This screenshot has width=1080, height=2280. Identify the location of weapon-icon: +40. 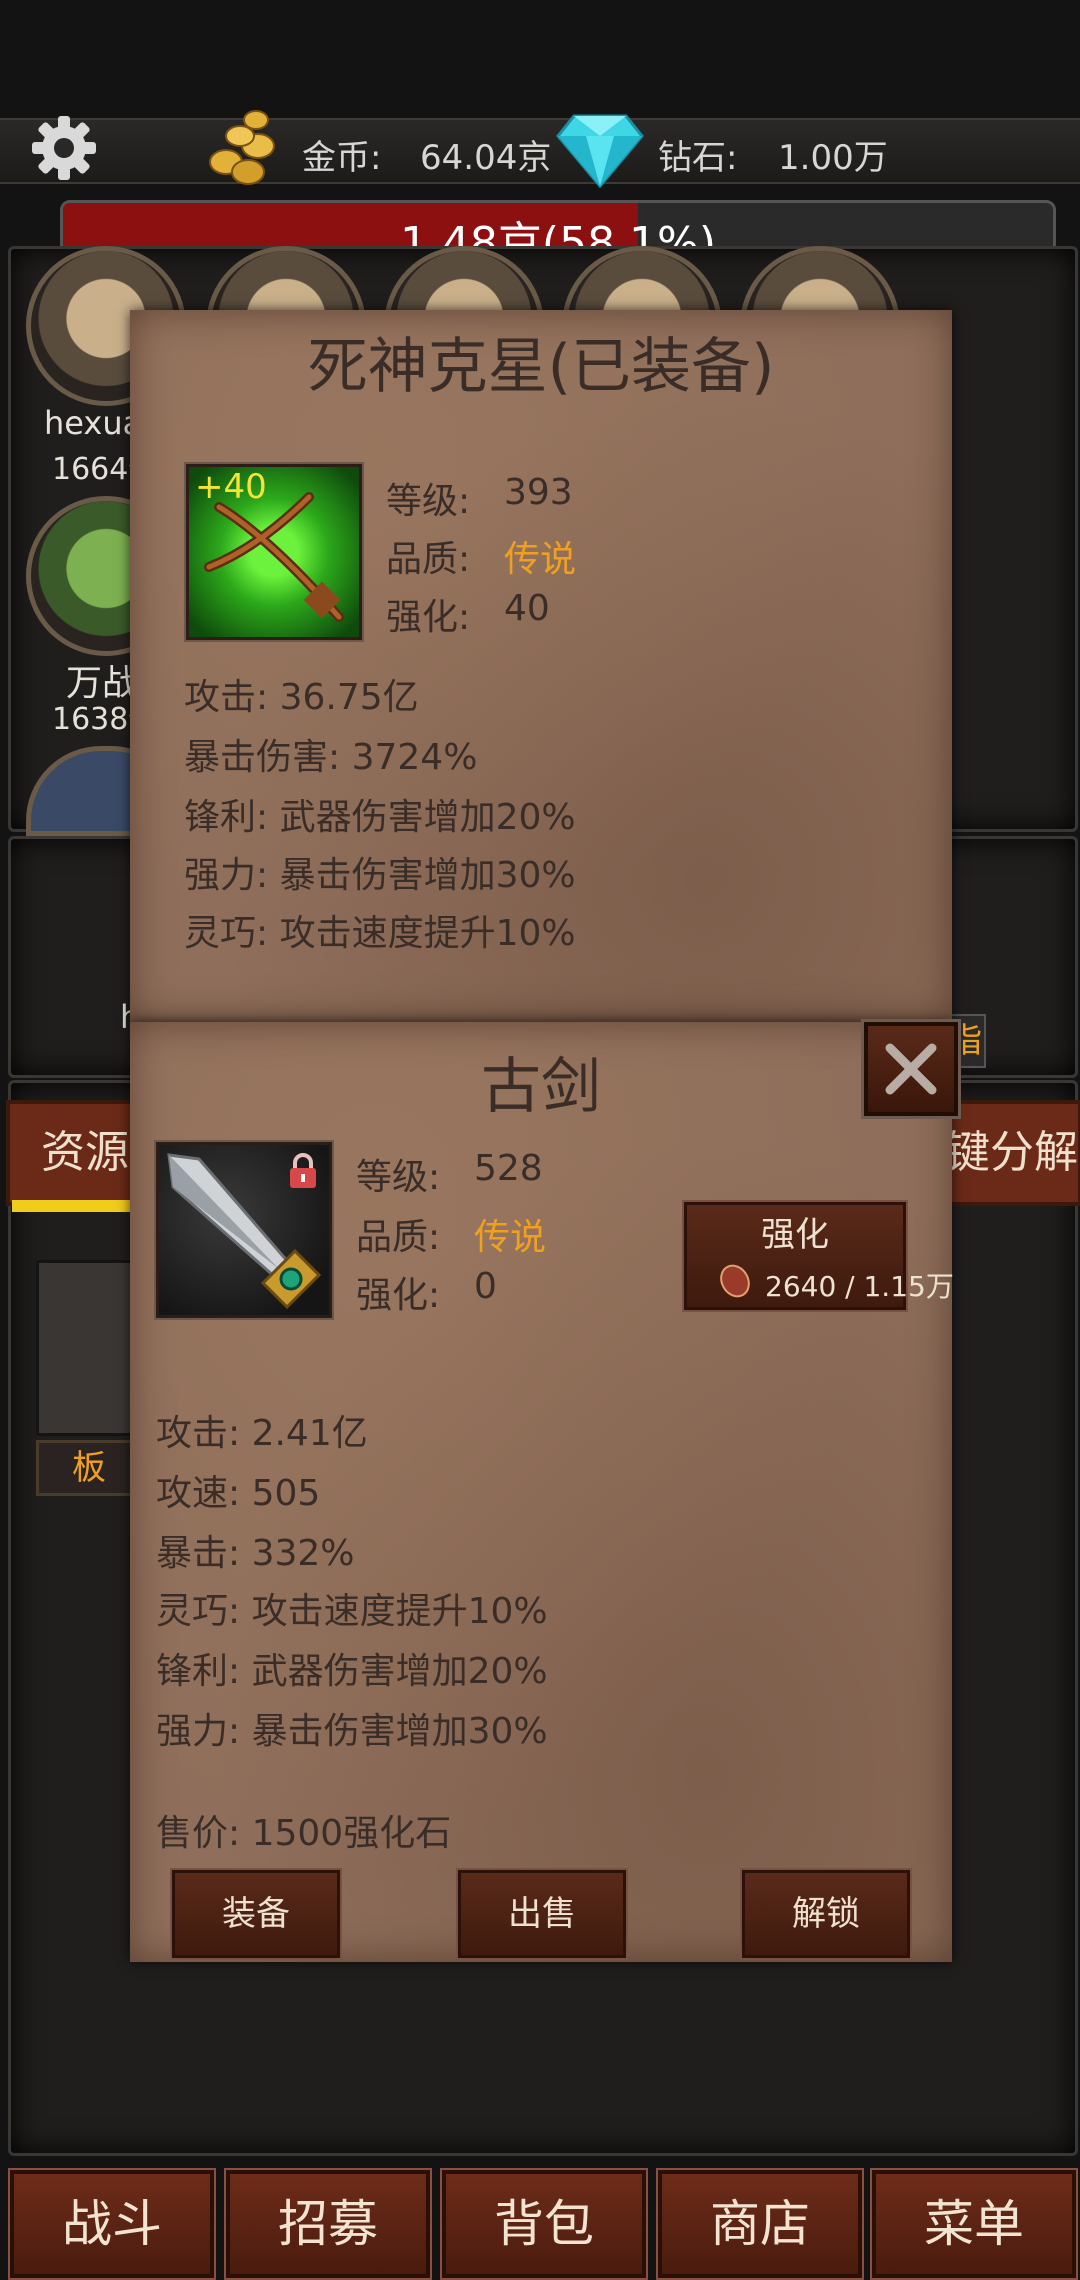
(274, 552).